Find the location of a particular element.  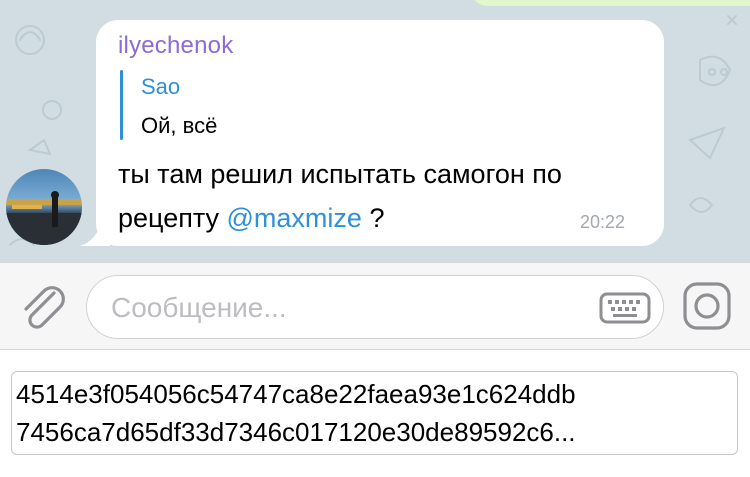

avatar-photo is located at coordinates (44, 218).